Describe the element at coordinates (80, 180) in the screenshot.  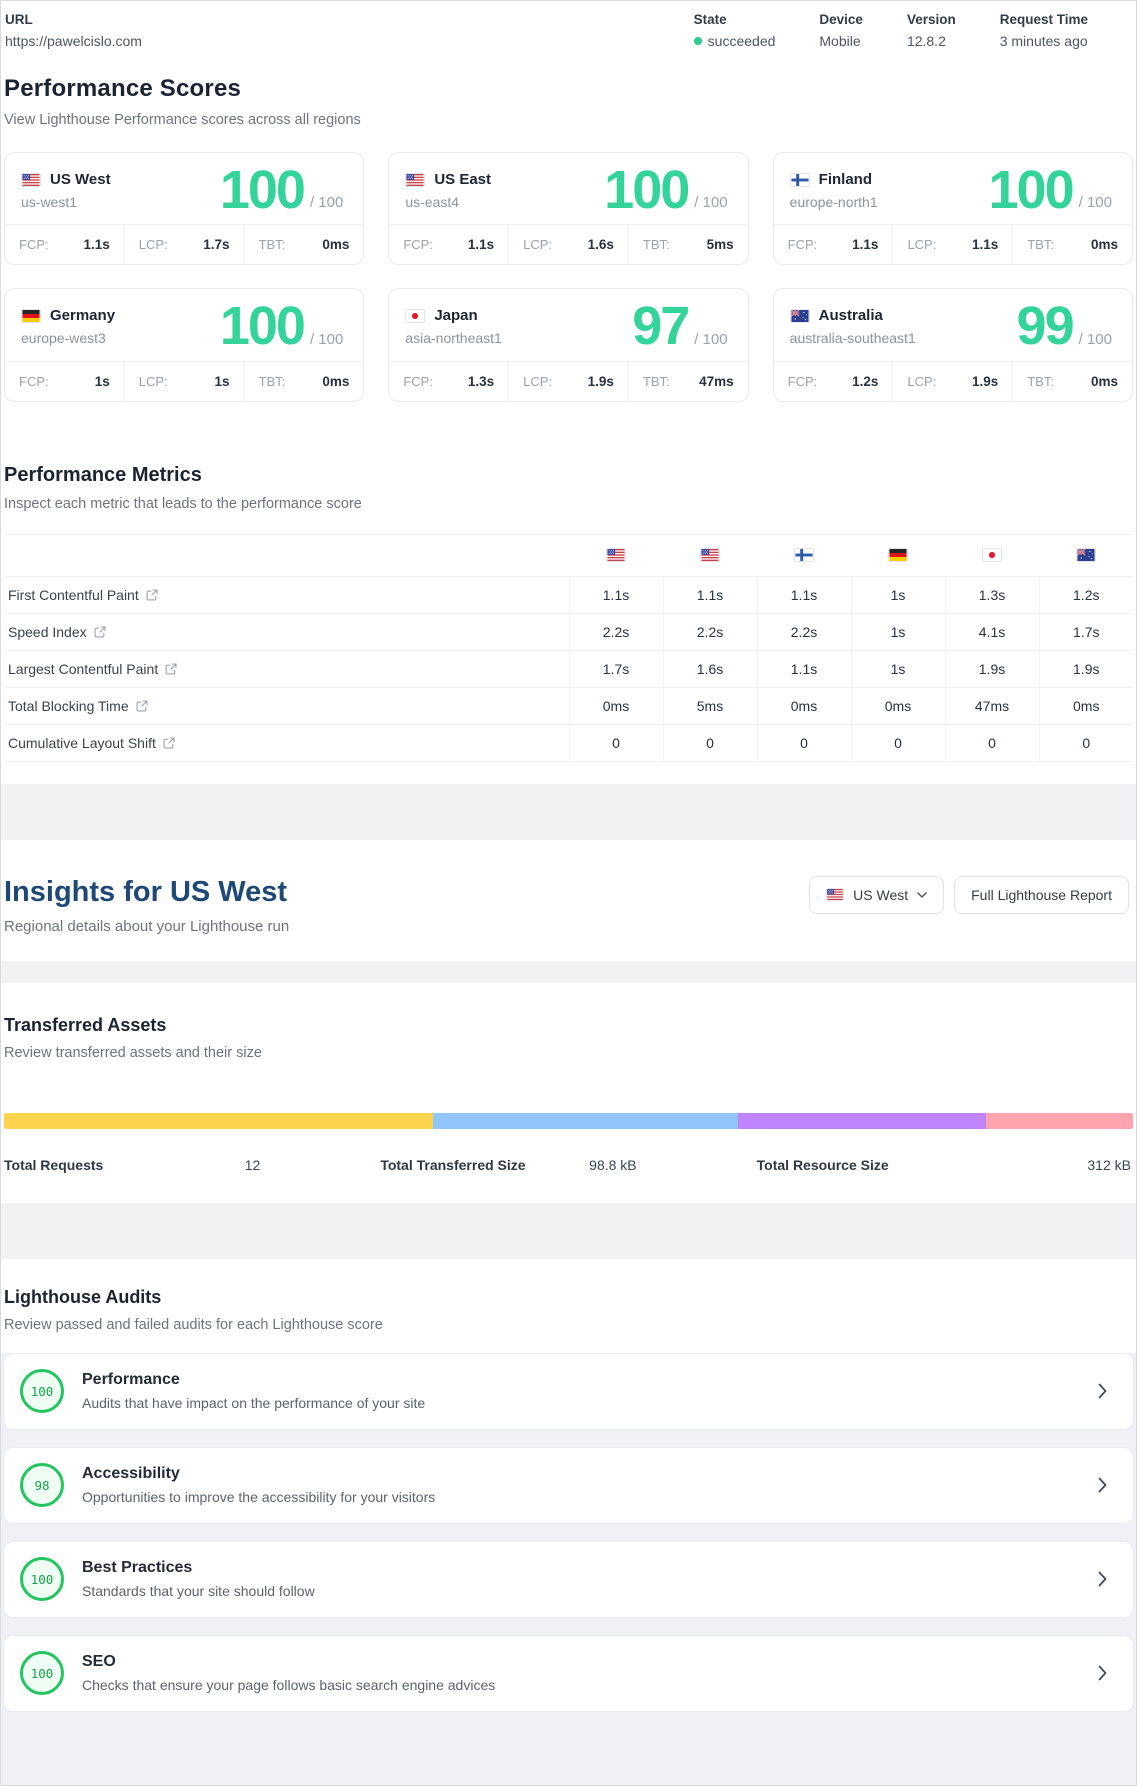
I see `region-name: US West` at that location.